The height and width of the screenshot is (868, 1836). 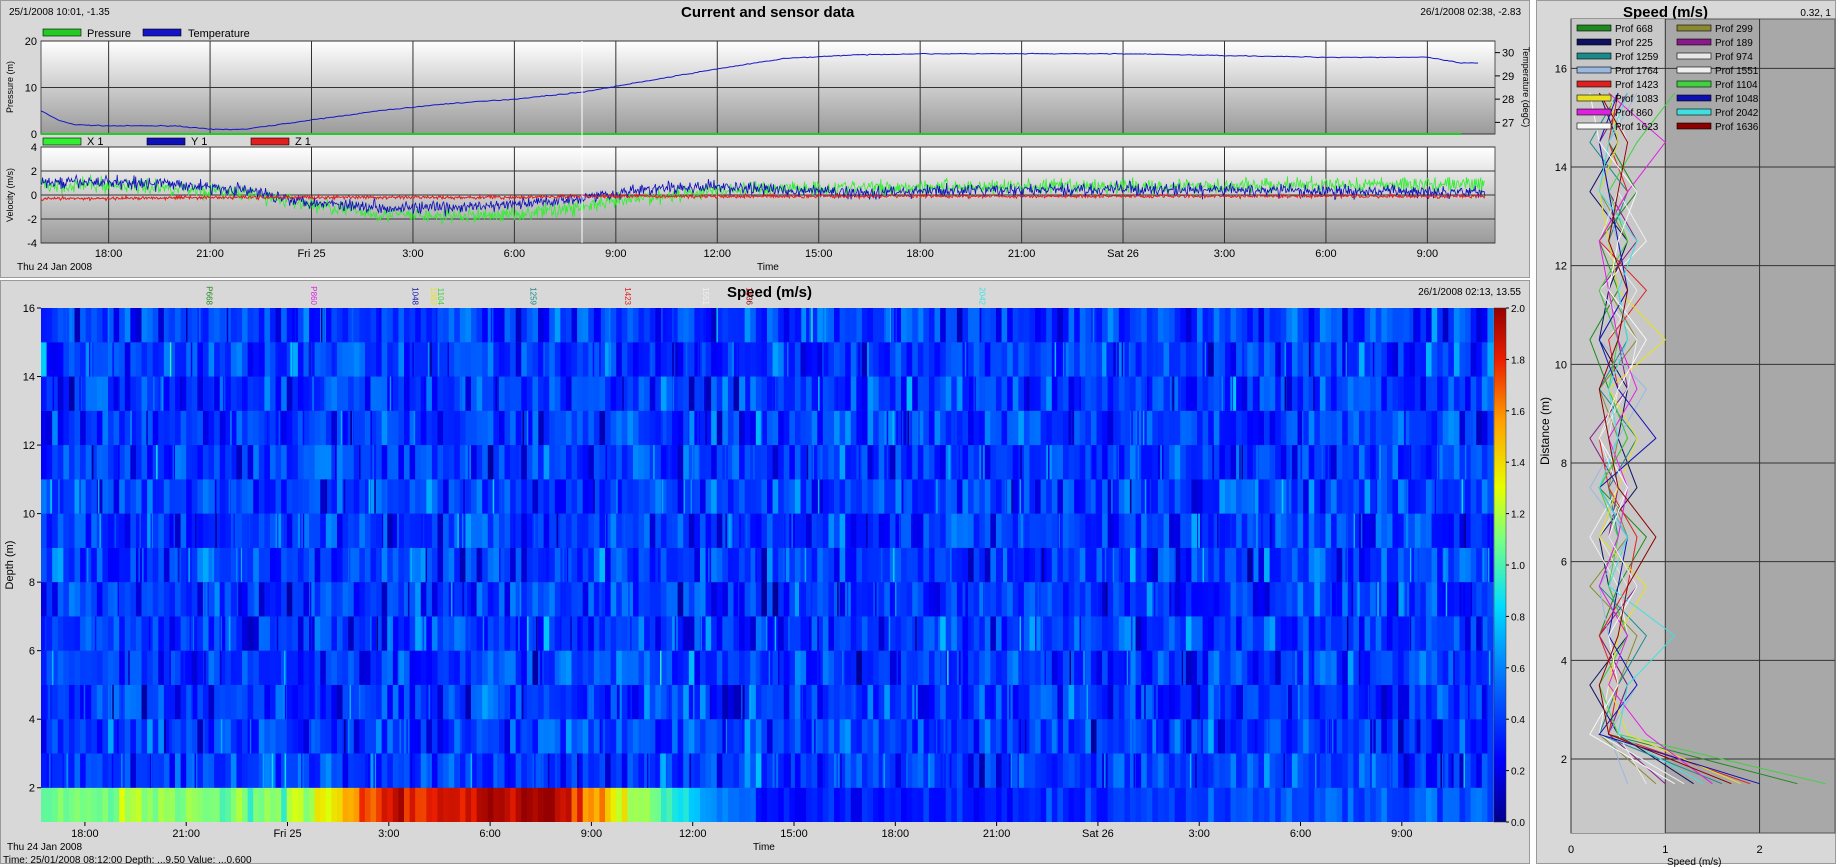 What do you see at coordinates (819, 254) in the screenshot?
I see `time-tick-label: 15:00` at bounding box center [819, 254].